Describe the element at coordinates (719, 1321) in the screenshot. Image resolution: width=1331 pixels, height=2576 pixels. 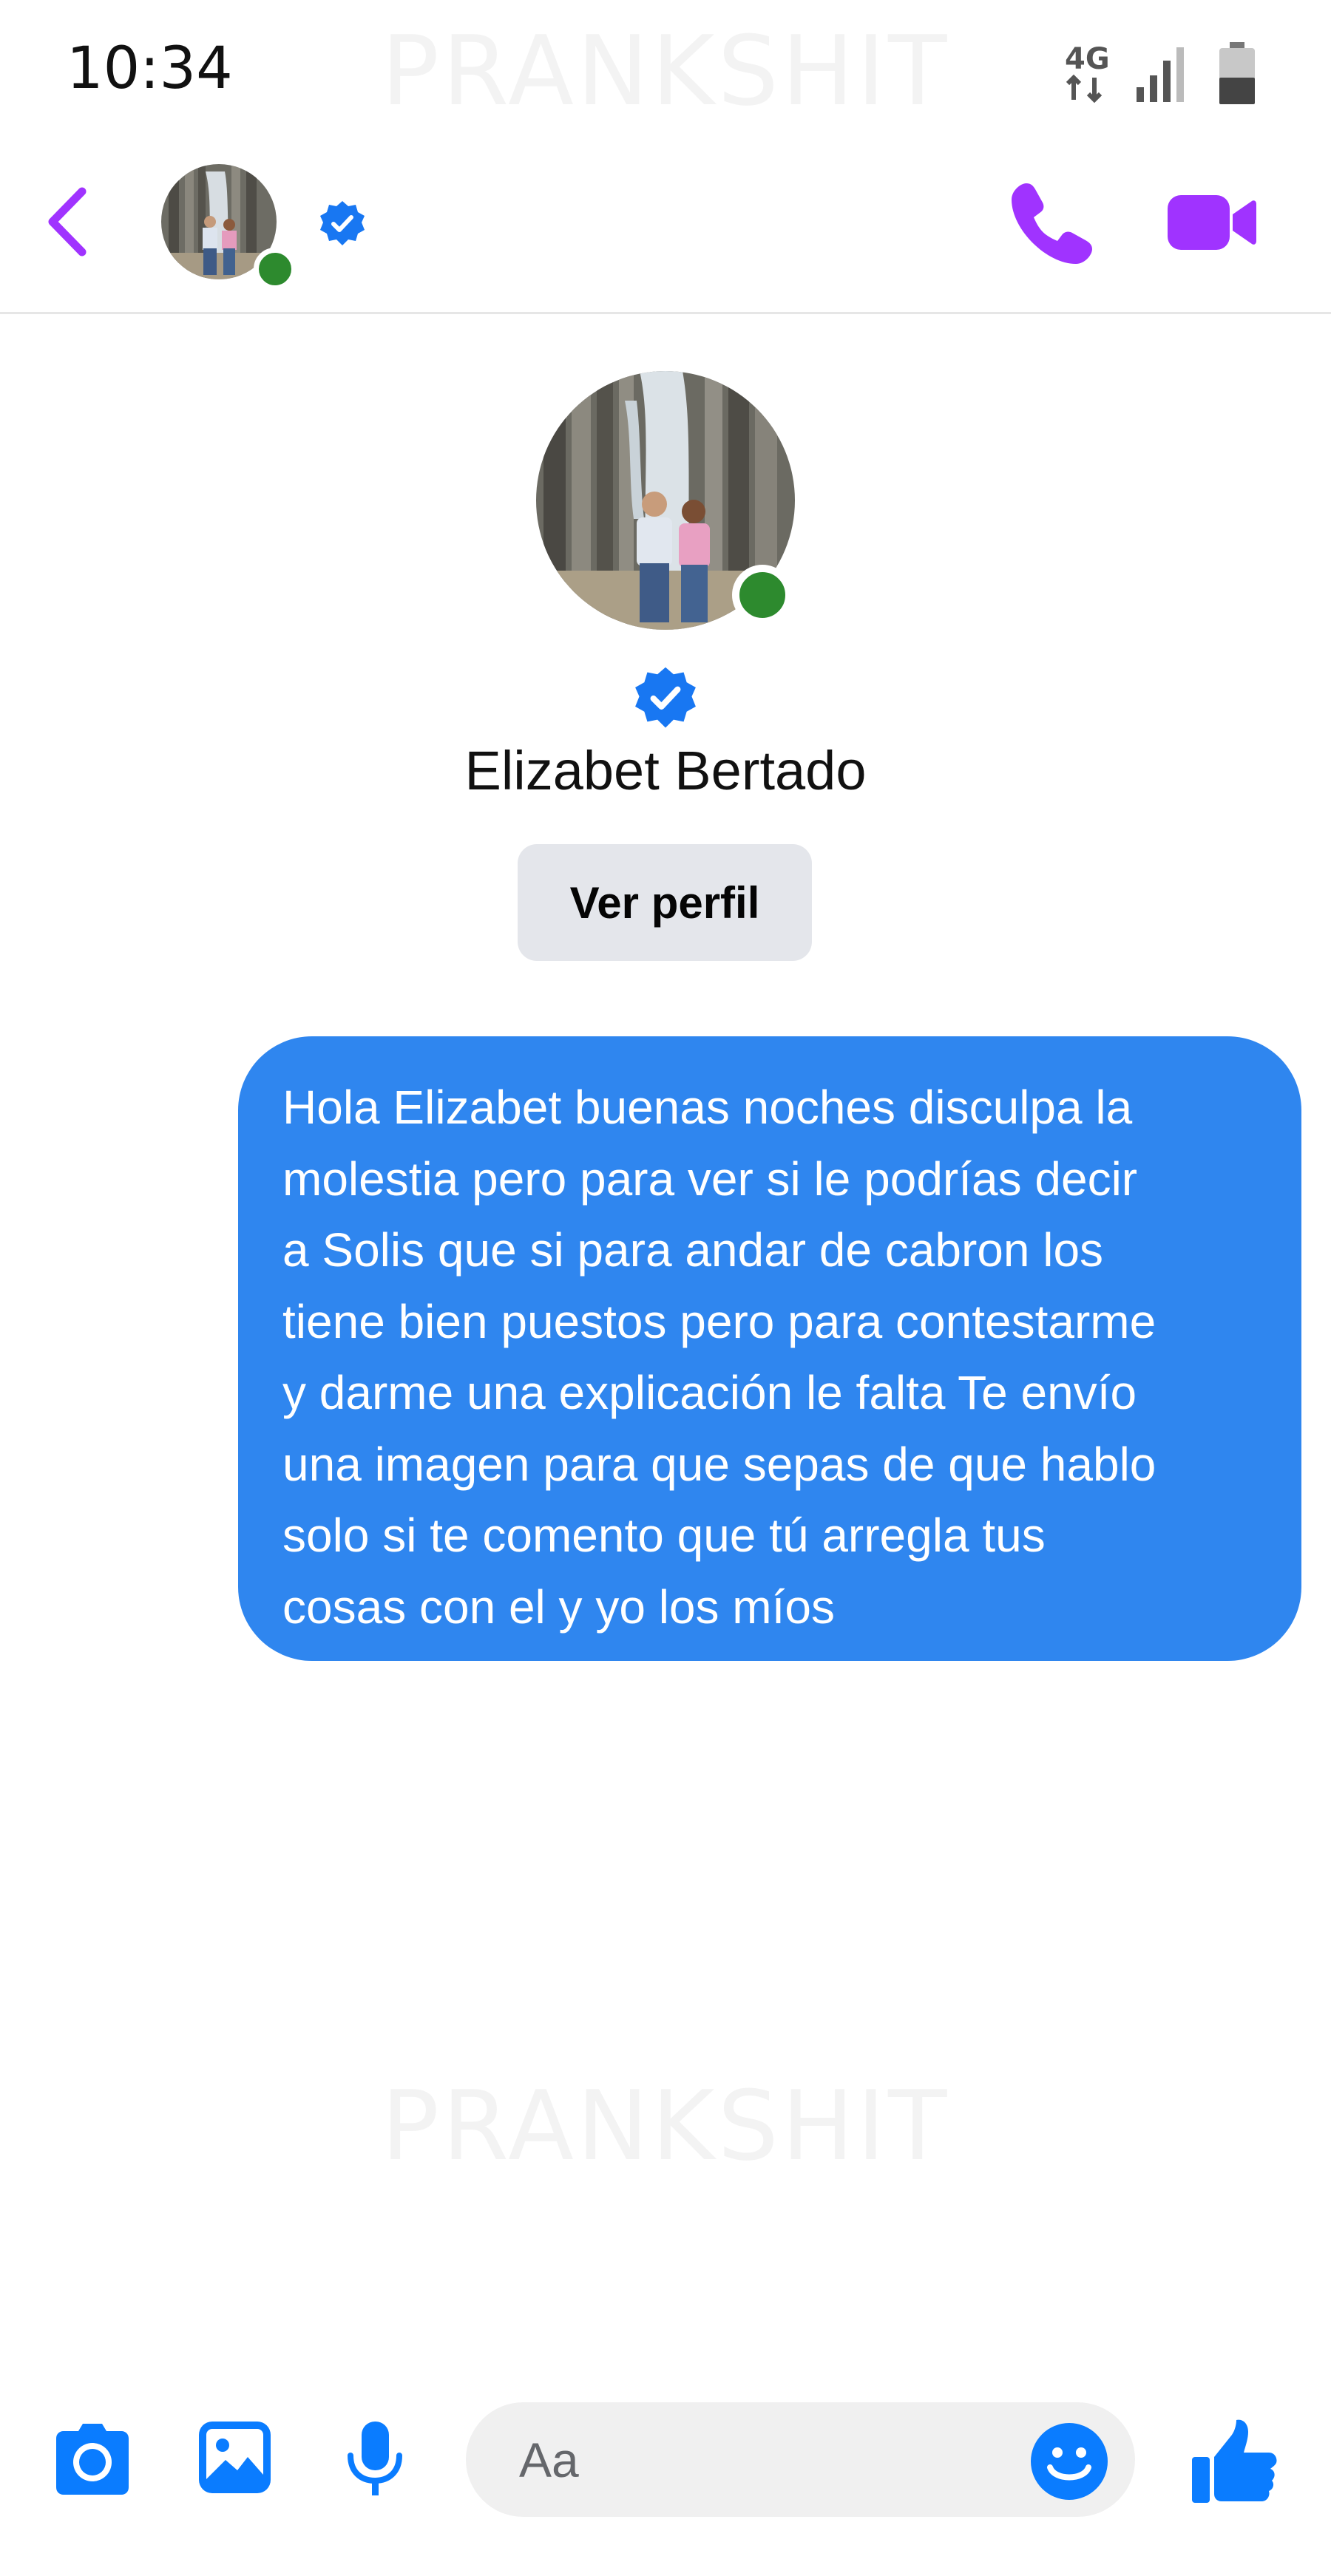
I see `message-line: tiene bien puestos pero para contestarme` at that location.